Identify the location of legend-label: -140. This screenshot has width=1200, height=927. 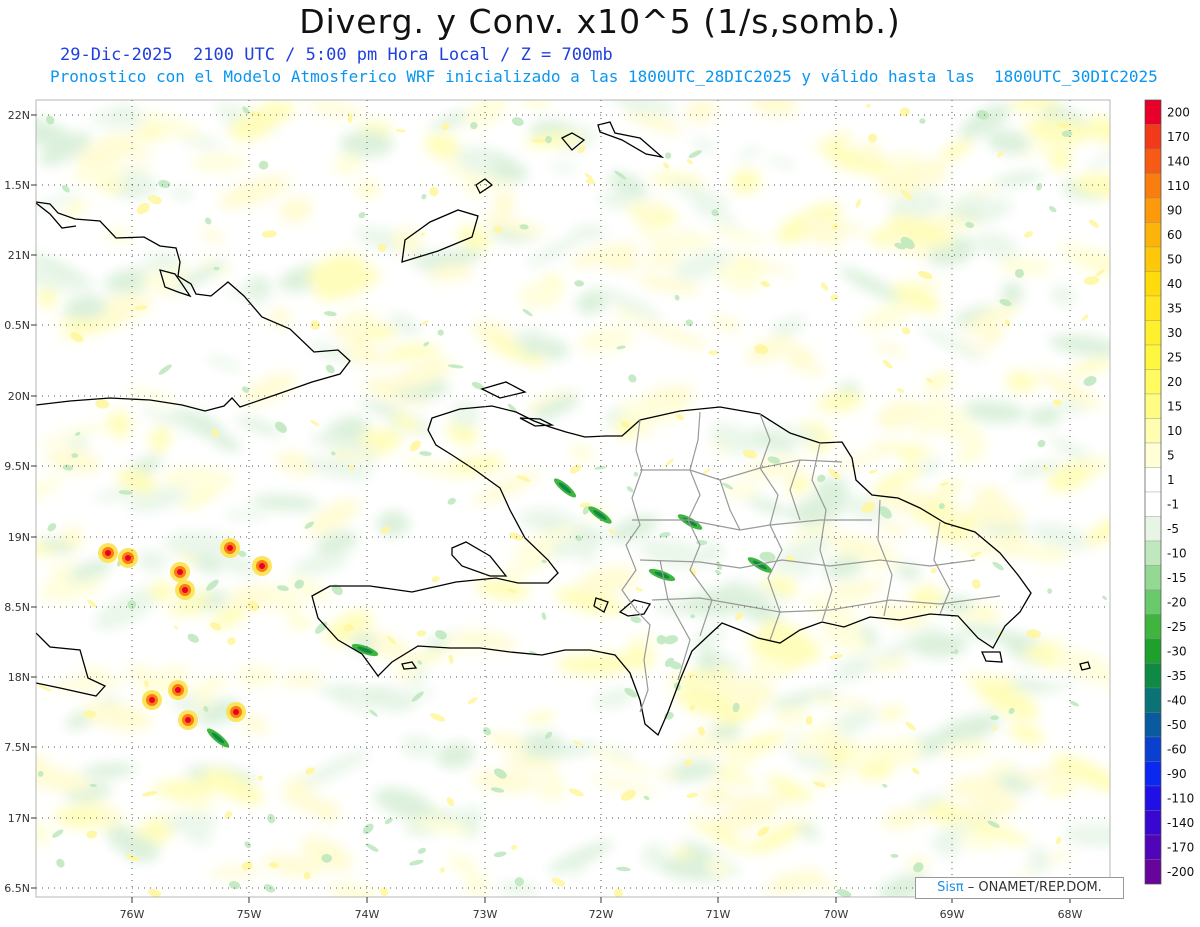
(1180, 823).